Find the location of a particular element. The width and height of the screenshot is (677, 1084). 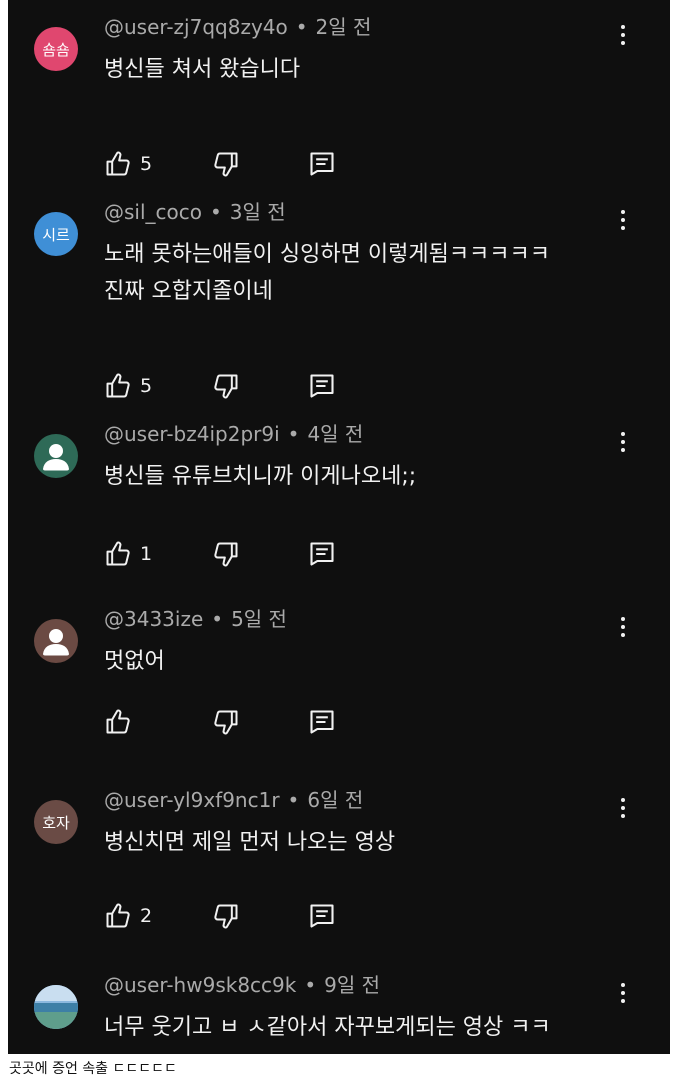

comment-text: 병신들 유튜브치니까 이게나오네;; is located at coordinates (364, 476).